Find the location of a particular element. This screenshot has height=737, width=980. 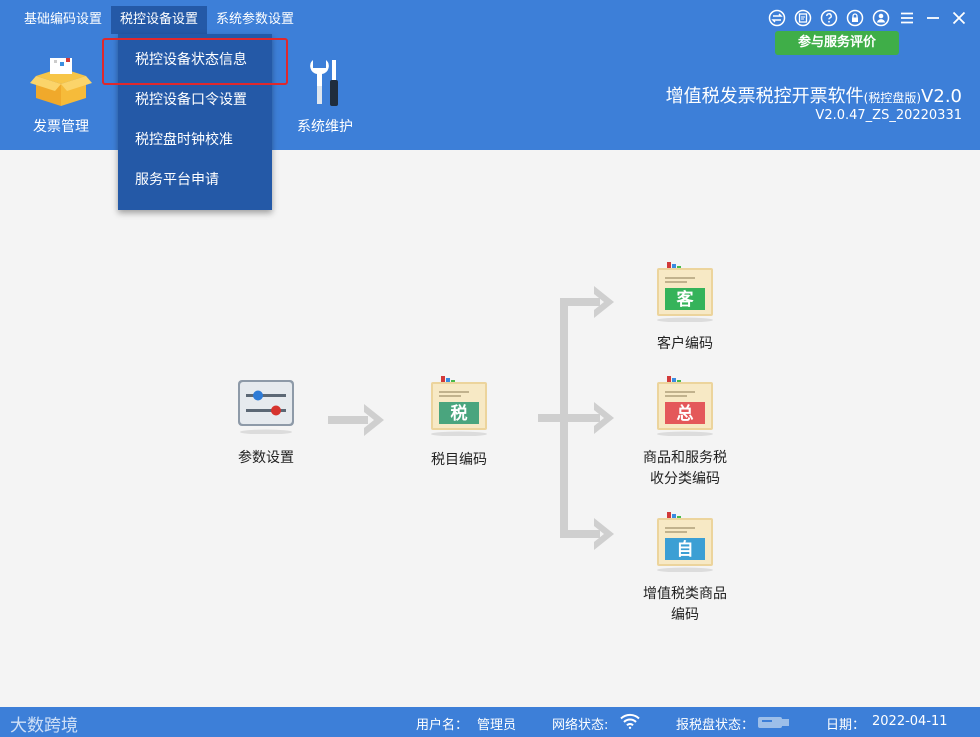

service-rating-button: 参与服务评价 is located at coordinates (837, 43).